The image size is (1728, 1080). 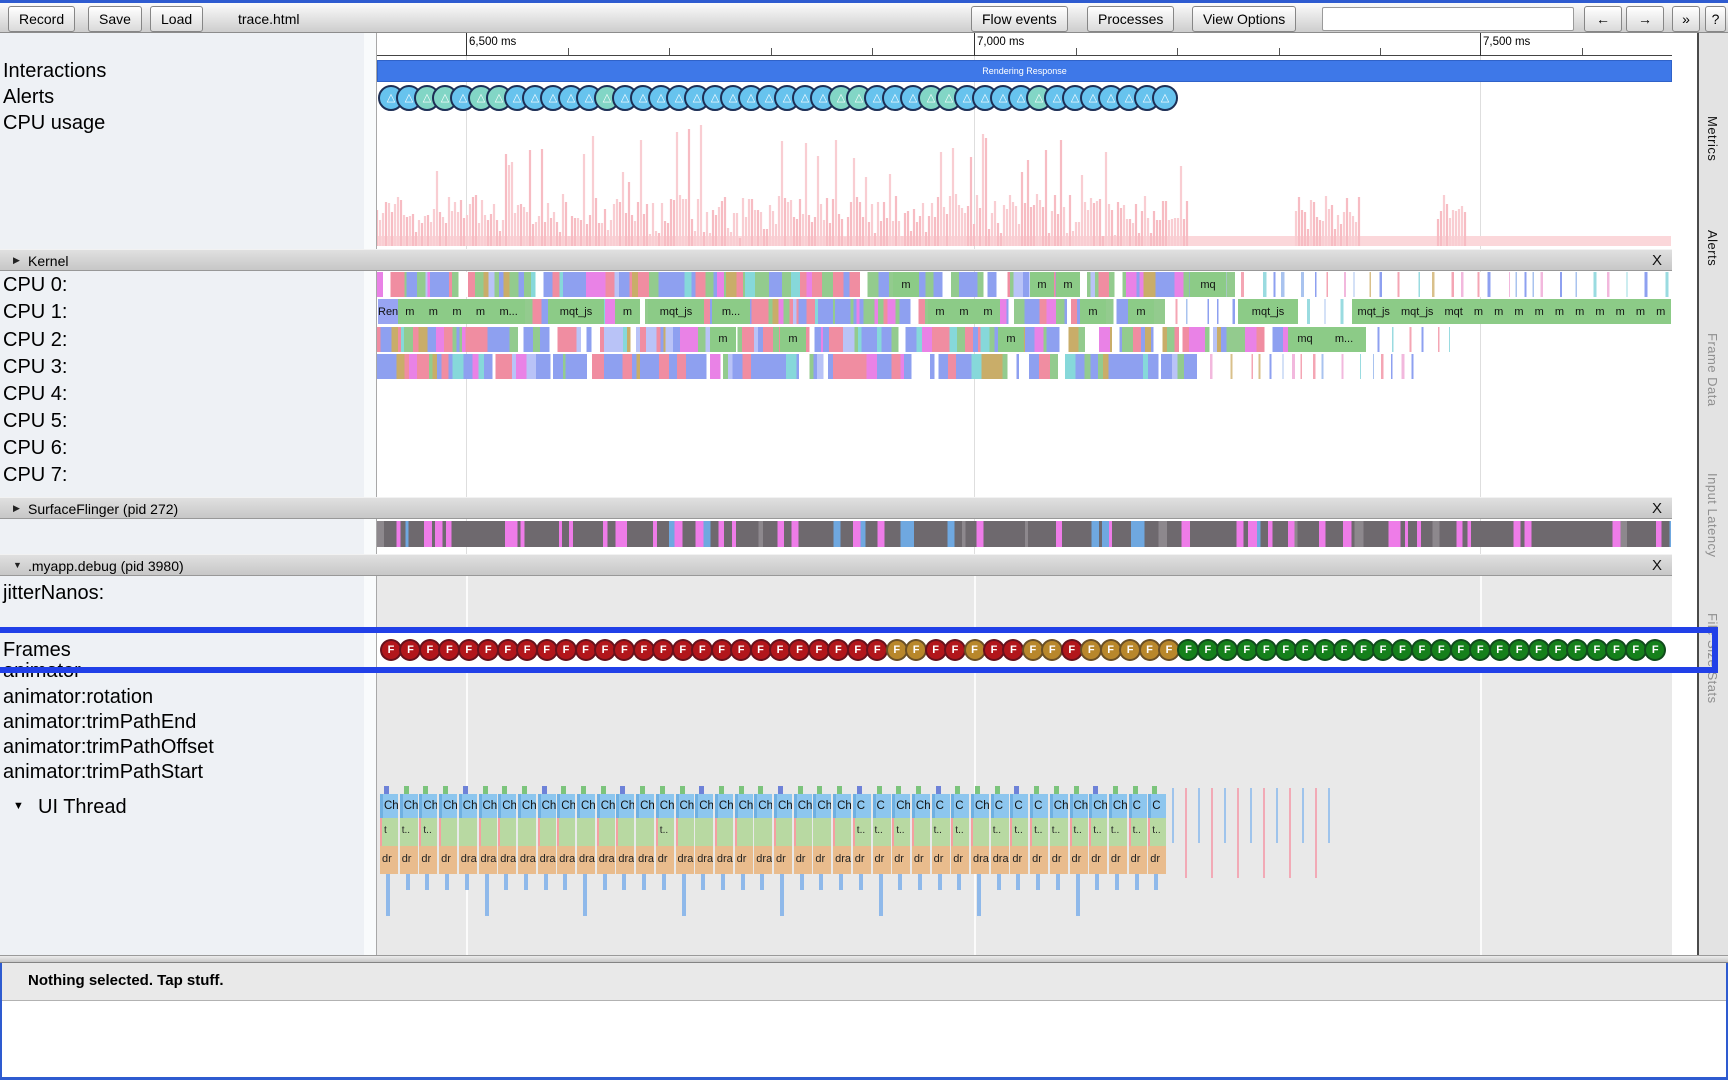 I want to click on traversal-slice: t, so click(x=389, y=832).